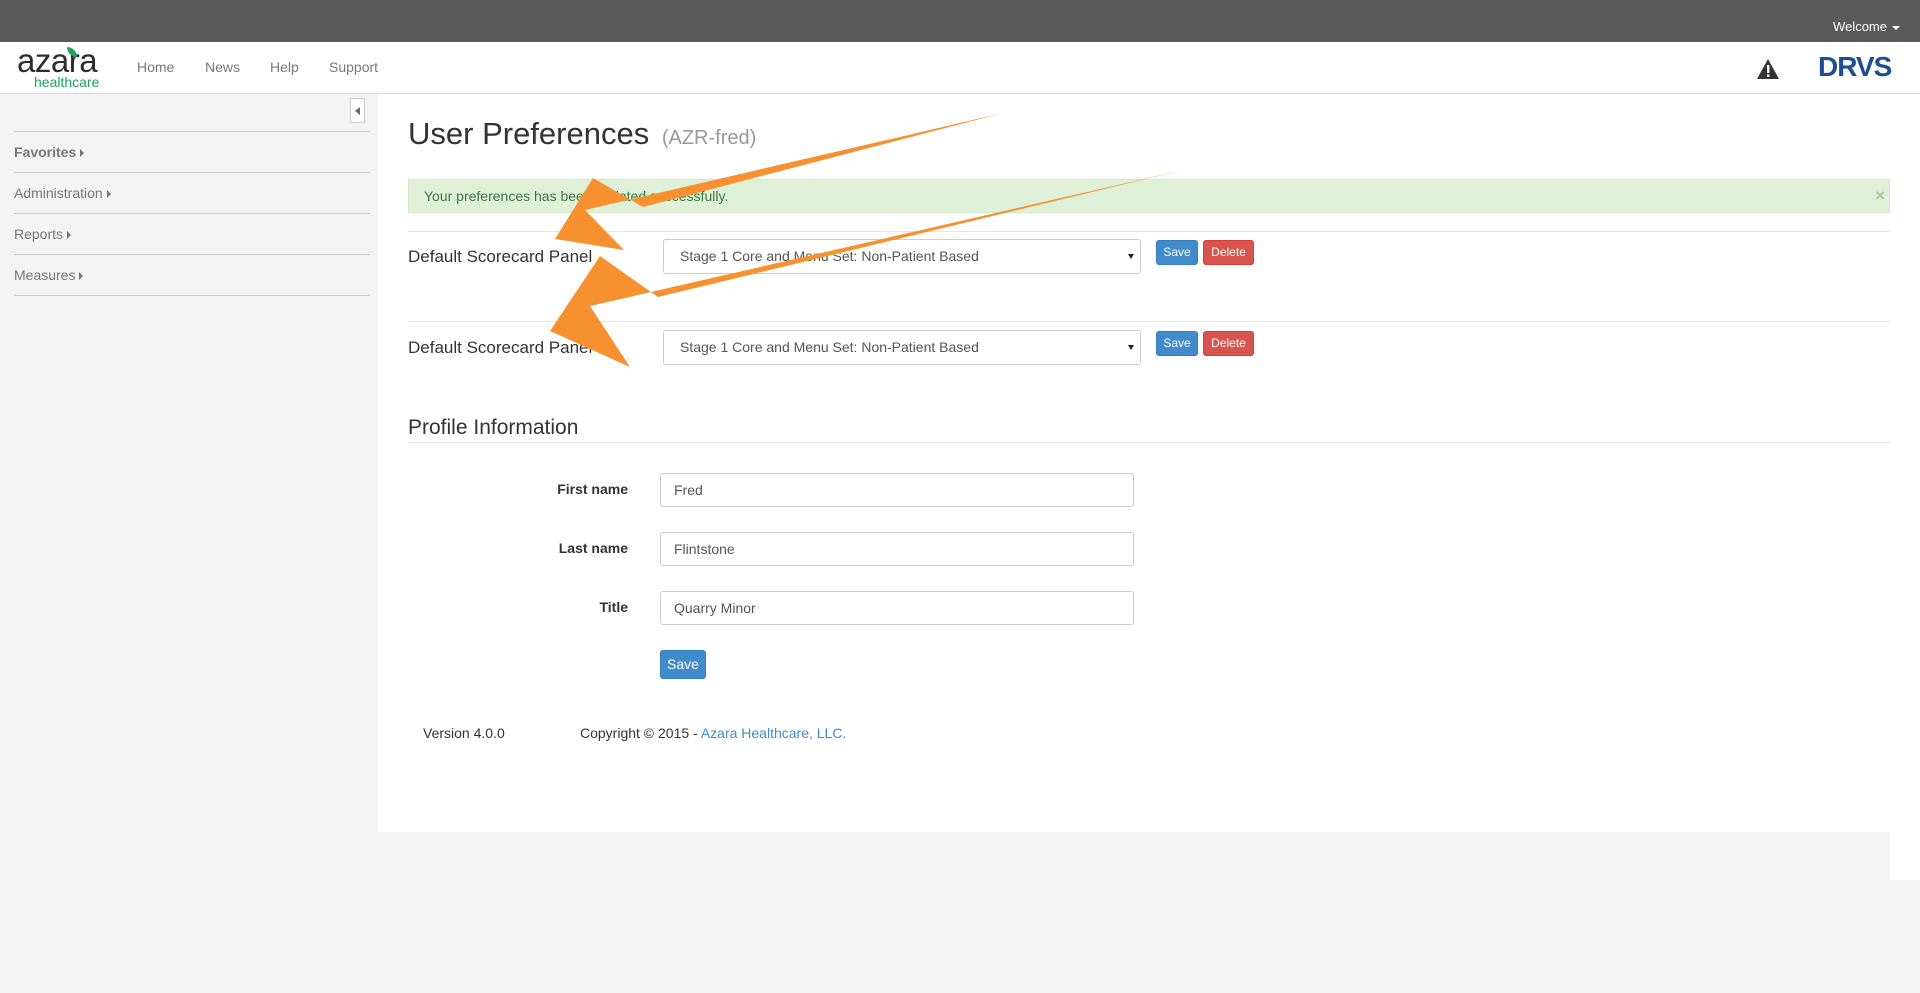 The height and width of the screenshot is (993, 1920). I want to click on collapse-sidebar-icon, so click(357, 111).